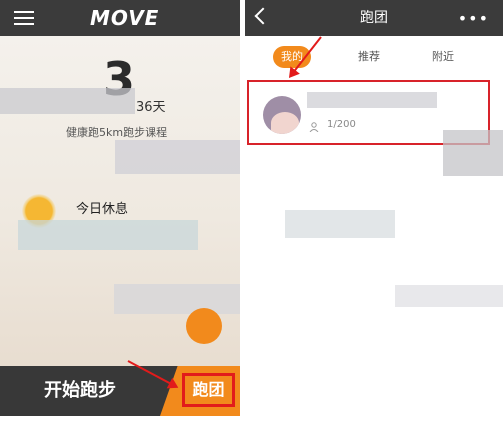 This screenshot has height=421, width=503. What do you see at coordinates (369, 57) in the screenshot?
I see `tab-recommended: 推荐` at bounding box center [369, 57].